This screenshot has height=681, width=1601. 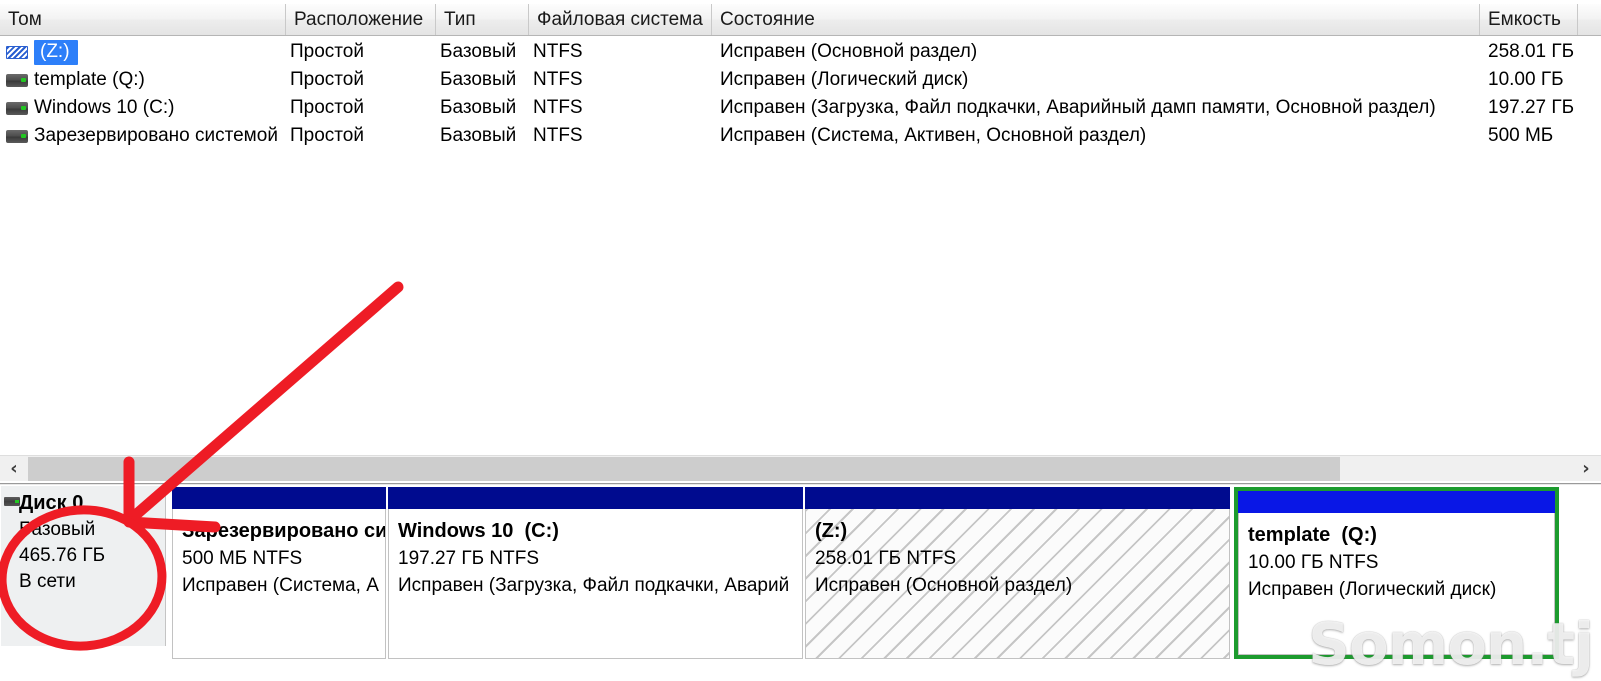 I want to click on disk-title: Диск 0, so click(x=51, y=503).